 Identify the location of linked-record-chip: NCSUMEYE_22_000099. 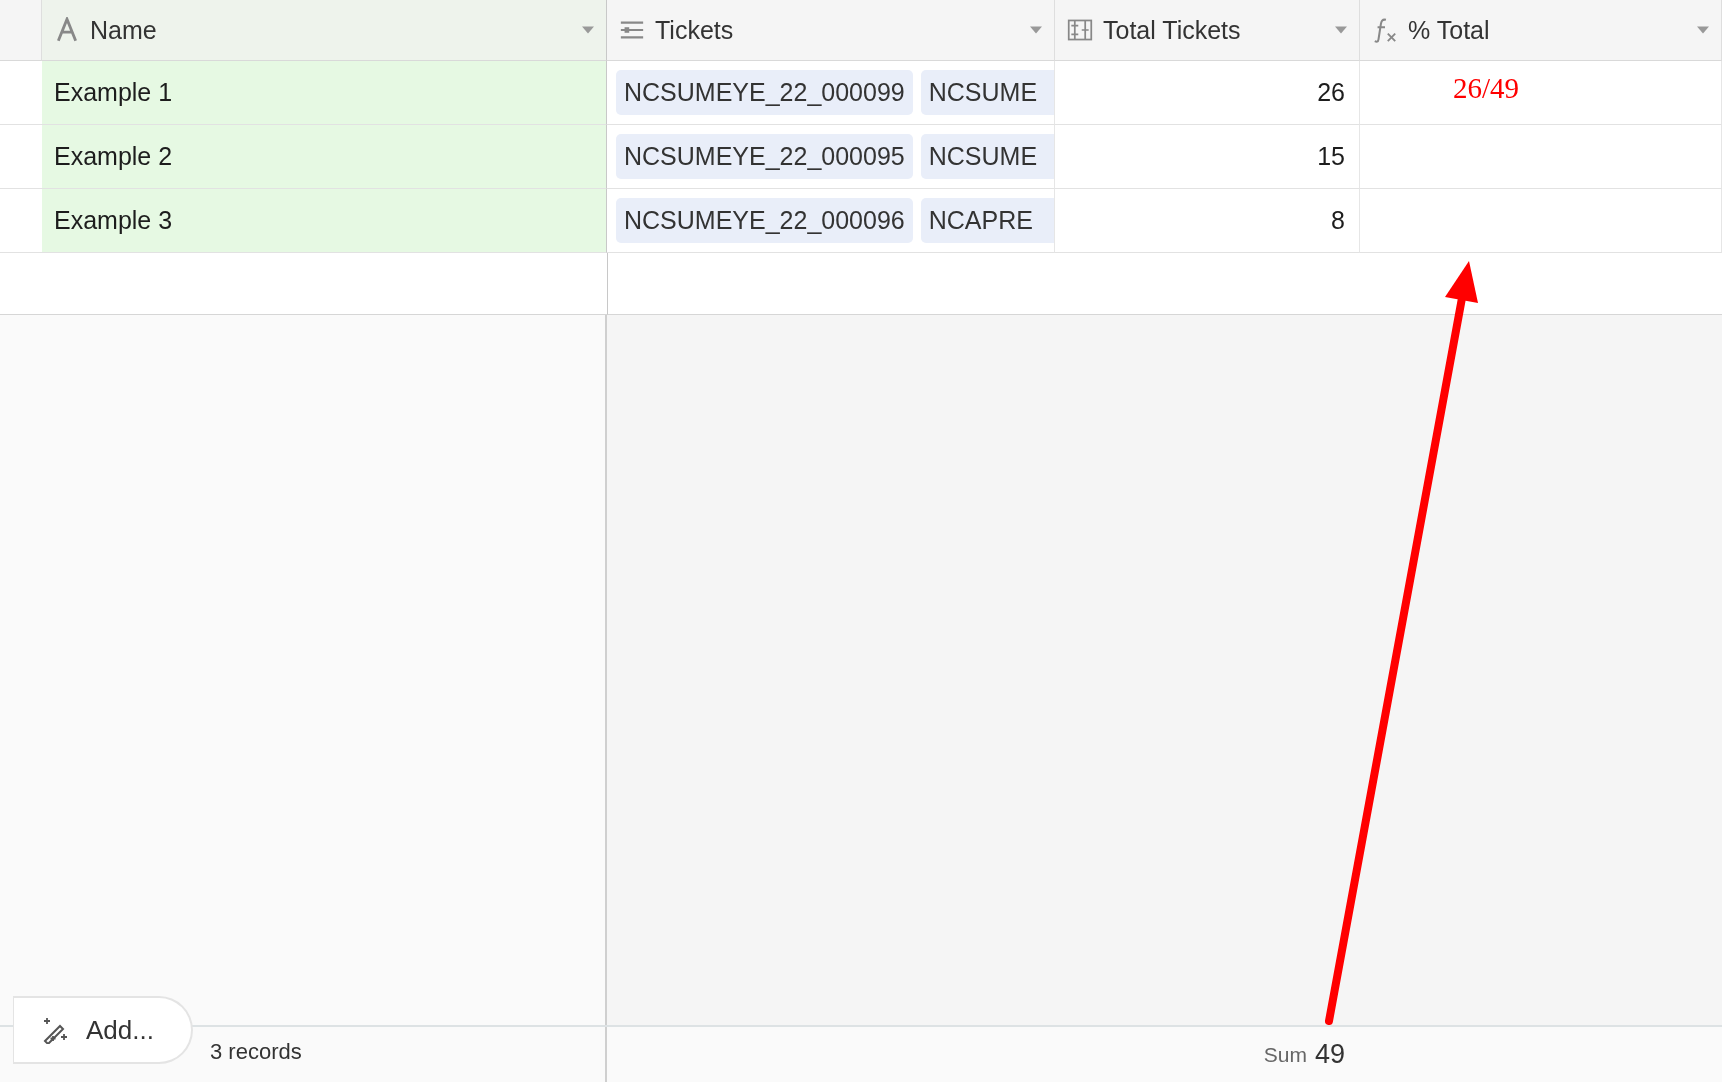
(764, 92).